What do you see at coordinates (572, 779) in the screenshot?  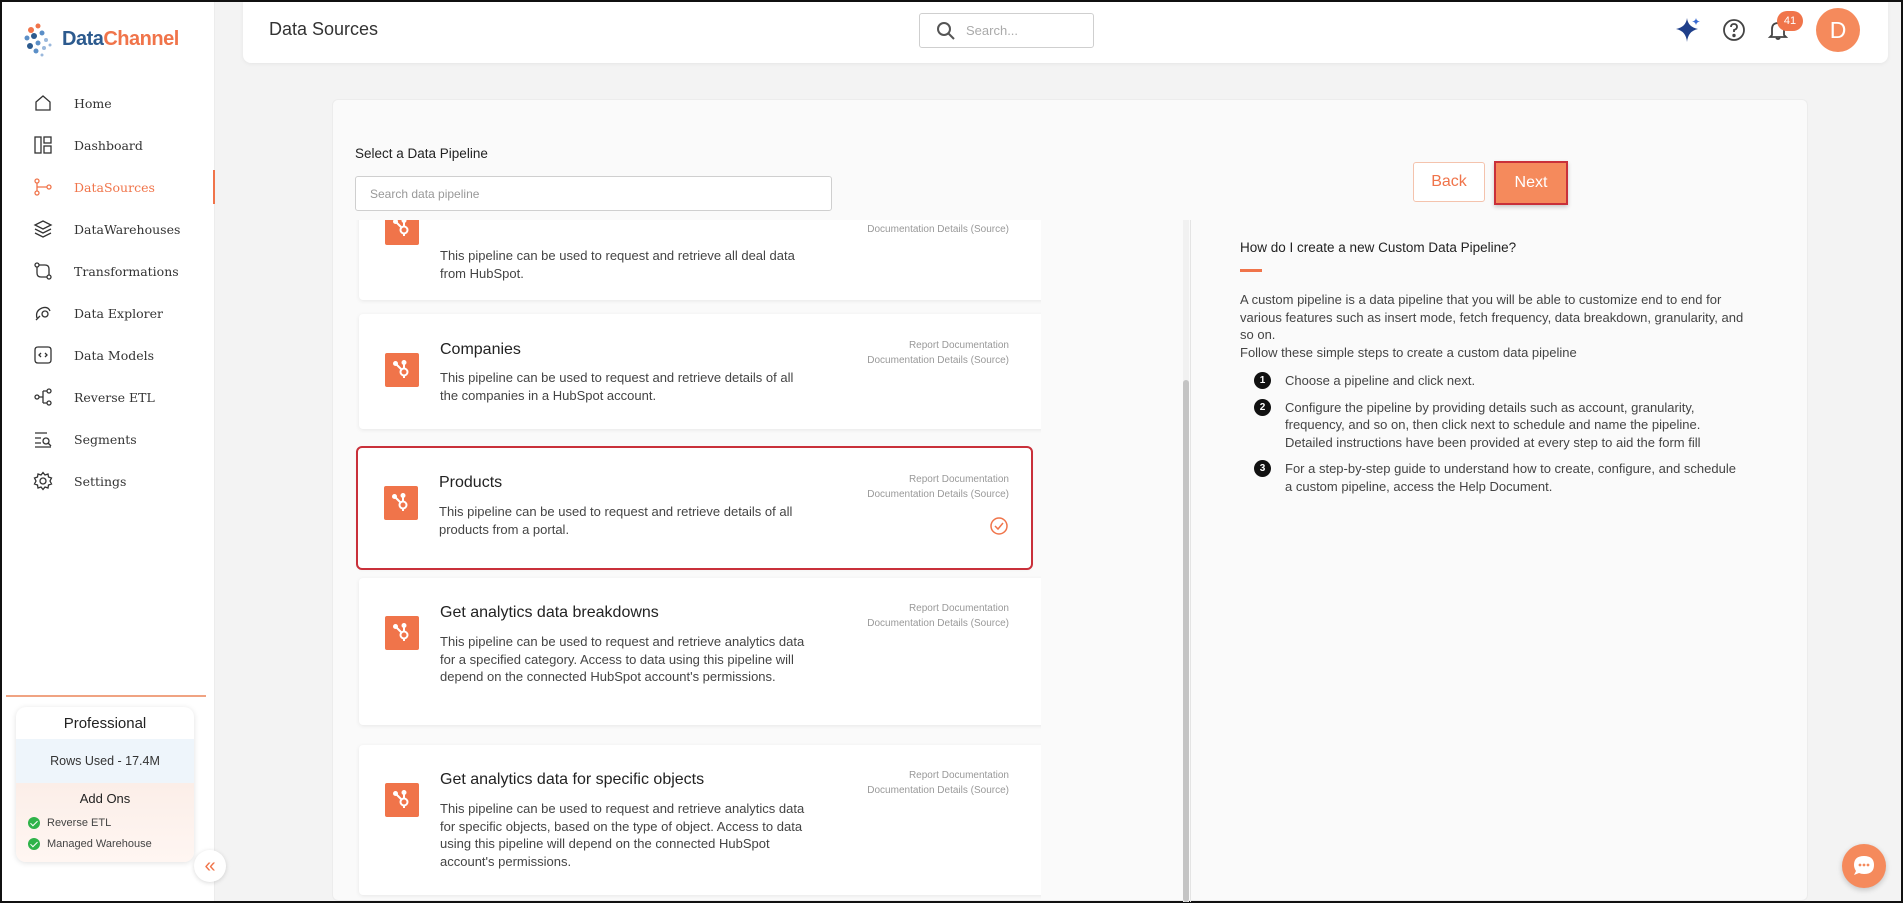 I see `pipeline-title: Get analytics data for specific objects` at bounding box center [572, 779].